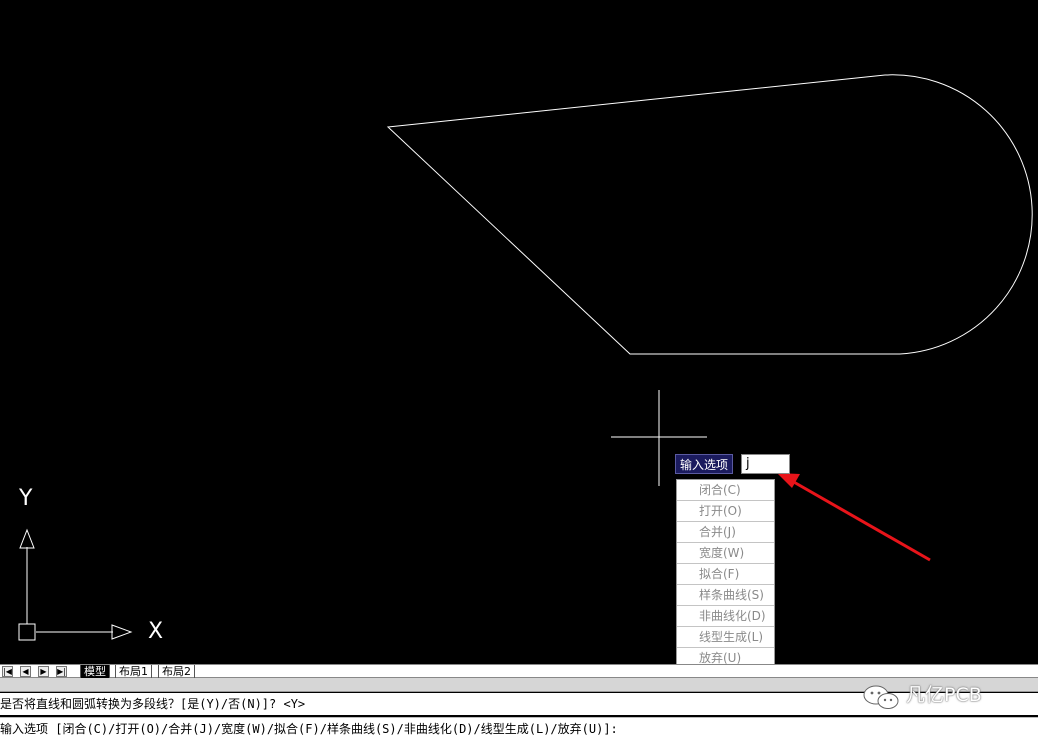  I want to click on option-fit: 拟合(F), so click(725, 574).